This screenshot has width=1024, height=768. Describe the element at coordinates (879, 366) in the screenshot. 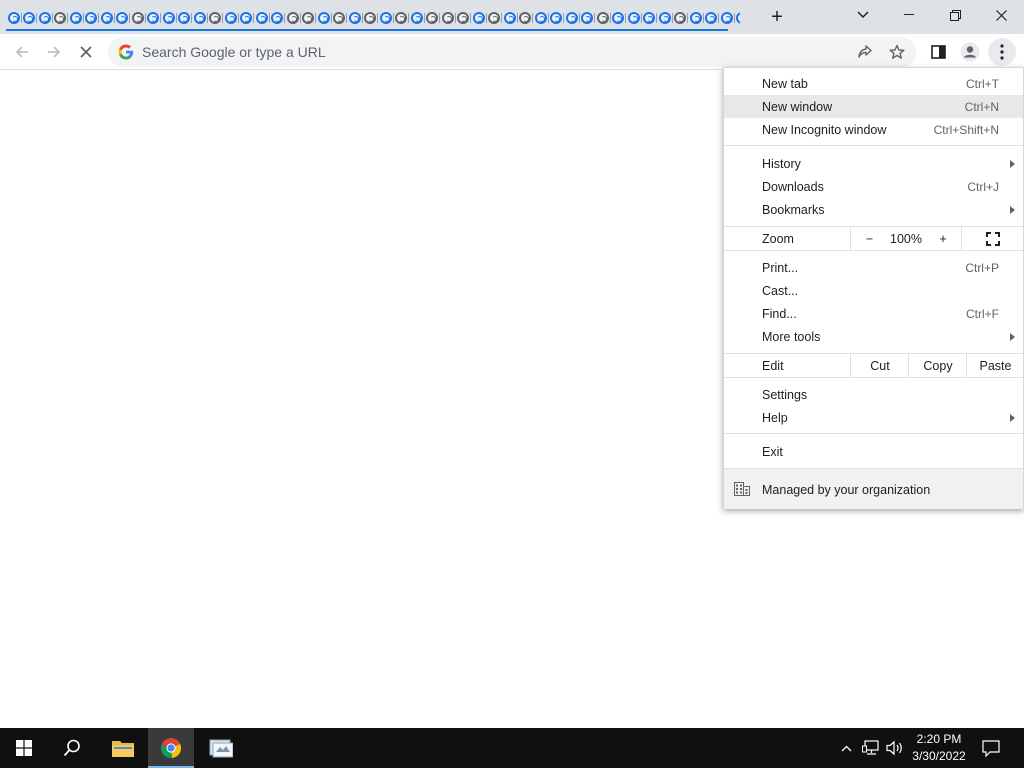

I see `cut-button: Cut` at that location.